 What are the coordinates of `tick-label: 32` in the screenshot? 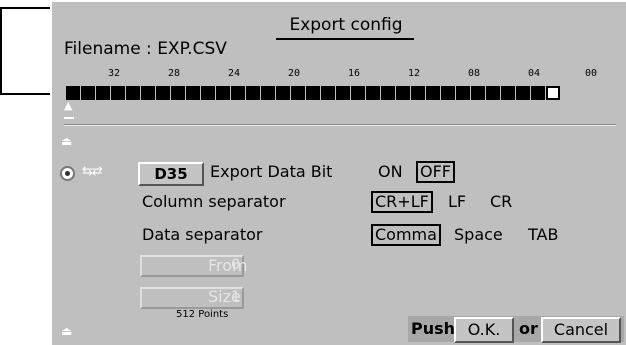 It's located at (114, 73).